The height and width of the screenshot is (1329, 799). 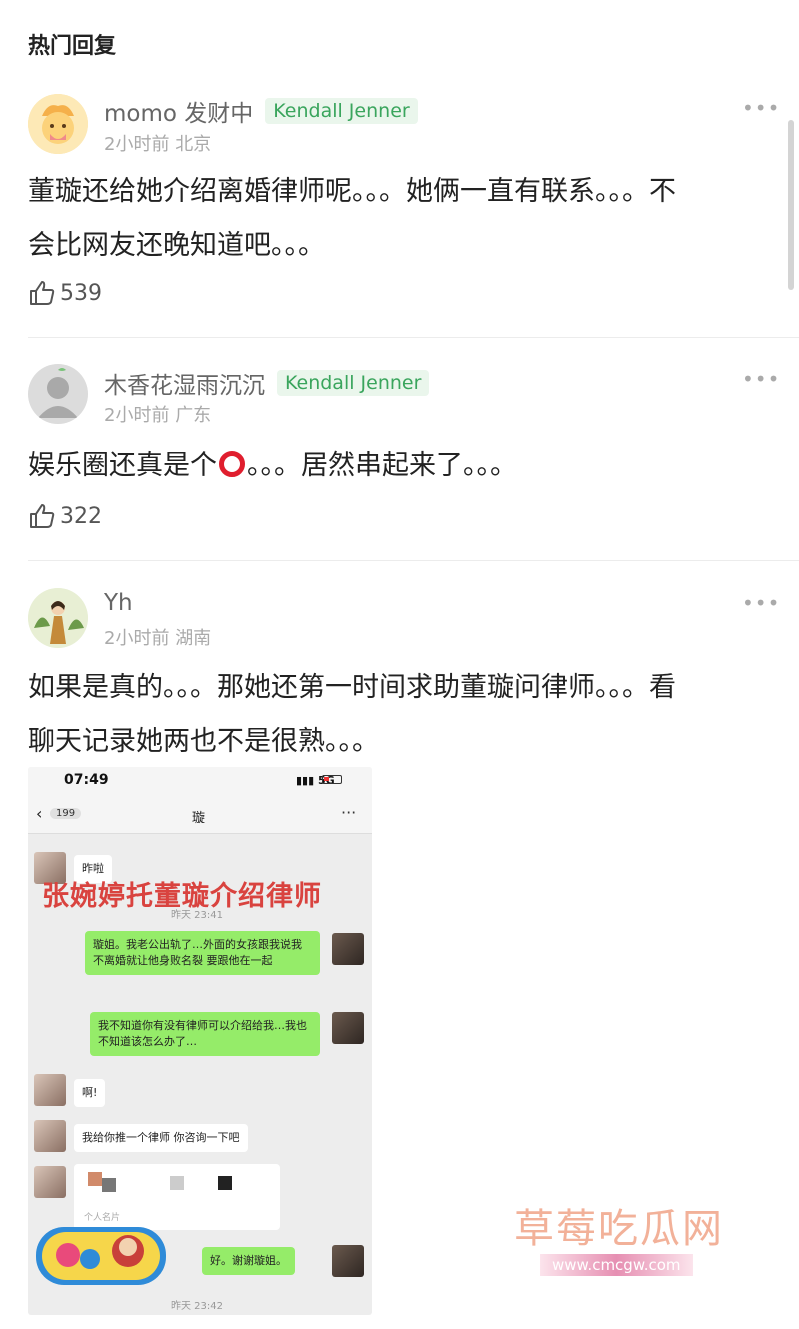 What do you see at coordinates (81, 293) in the screenshot?
I see `like-count: 539` at bounding box center [81, 293].